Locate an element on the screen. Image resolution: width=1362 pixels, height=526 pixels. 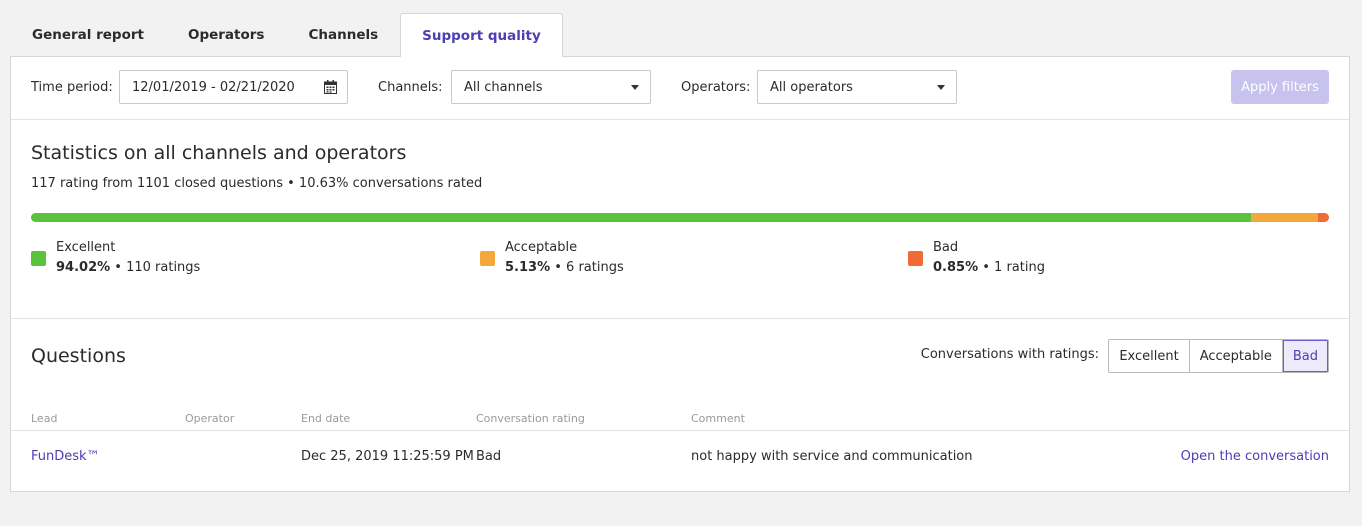
tab-general-report: General report is located at coordinates (88, 34).